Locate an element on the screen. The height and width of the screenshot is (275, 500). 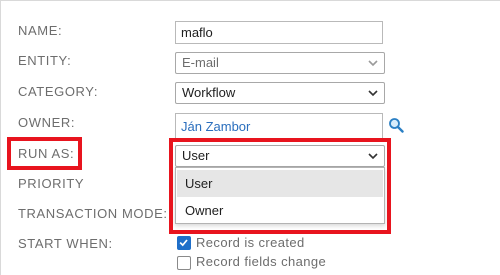
name-input: maflo is located at coordinates (279, 32).